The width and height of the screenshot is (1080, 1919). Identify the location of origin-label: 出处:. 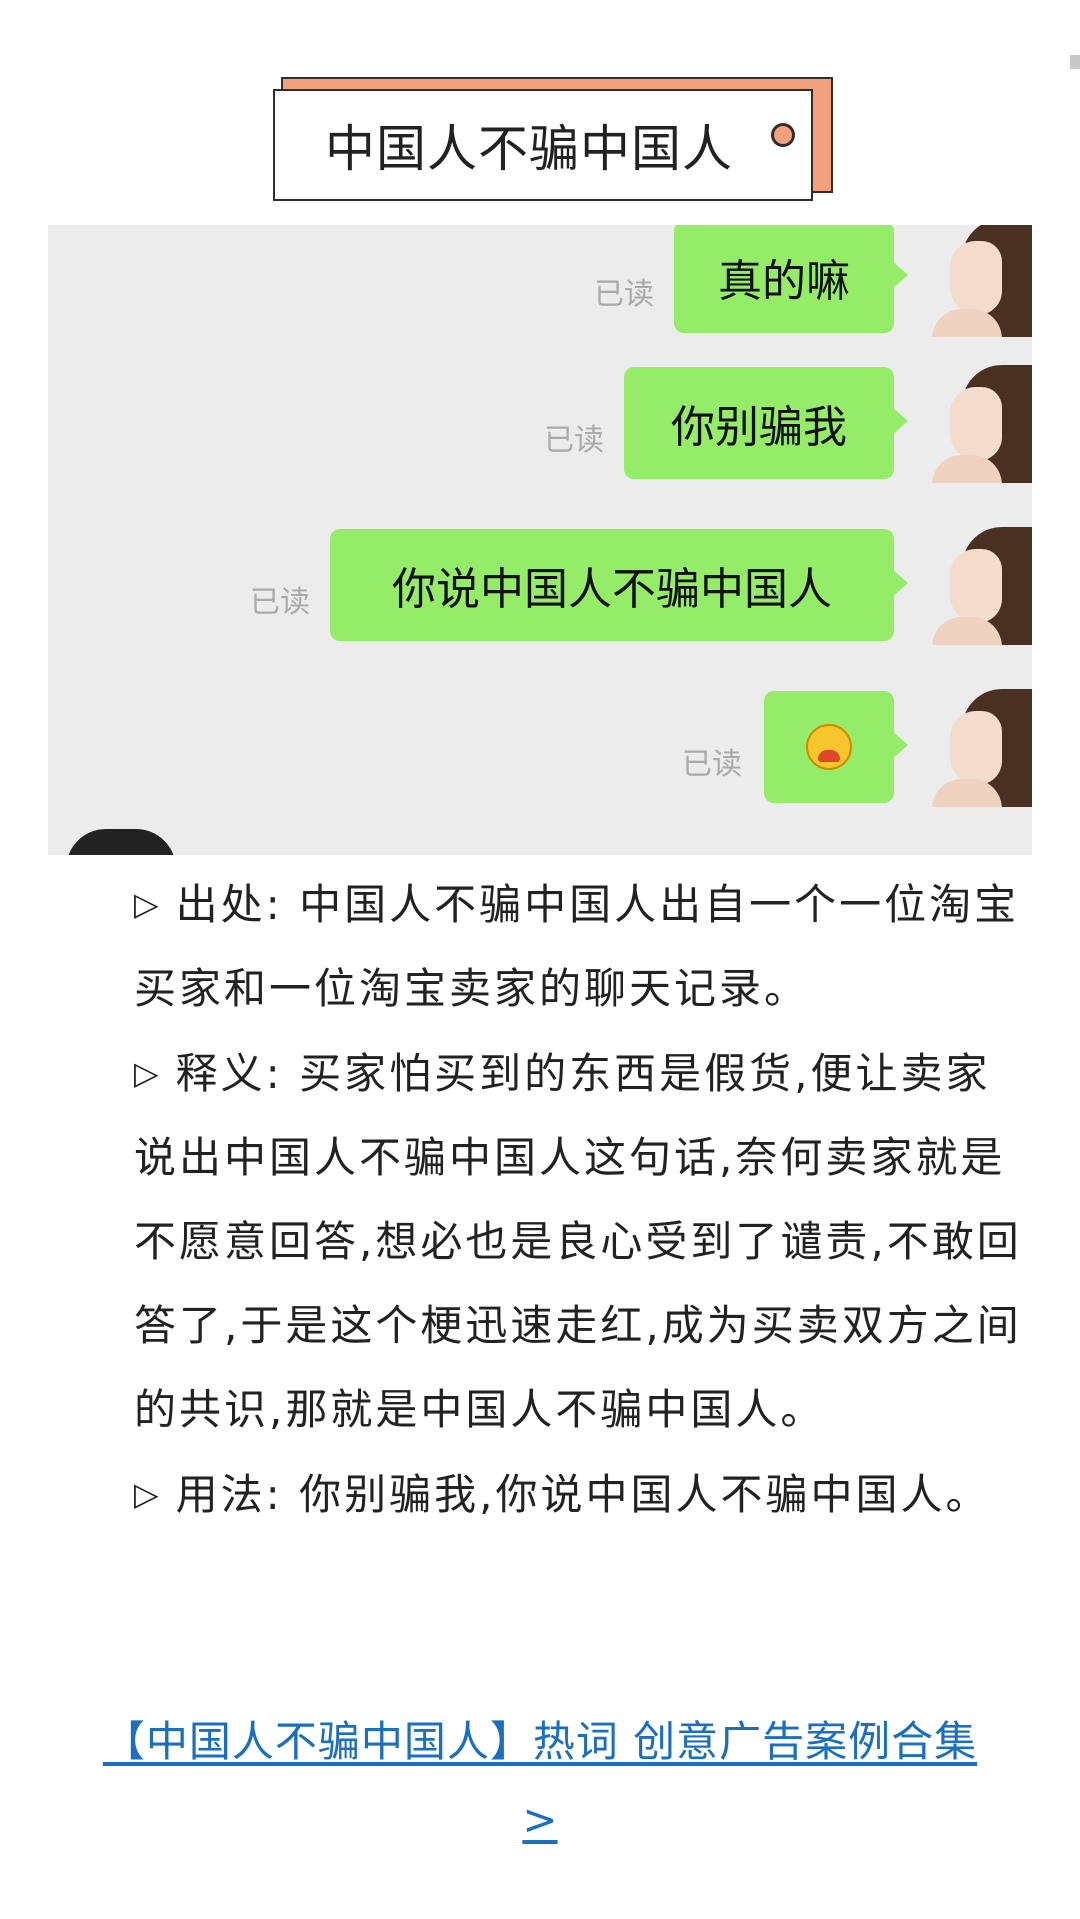
(229, 904).